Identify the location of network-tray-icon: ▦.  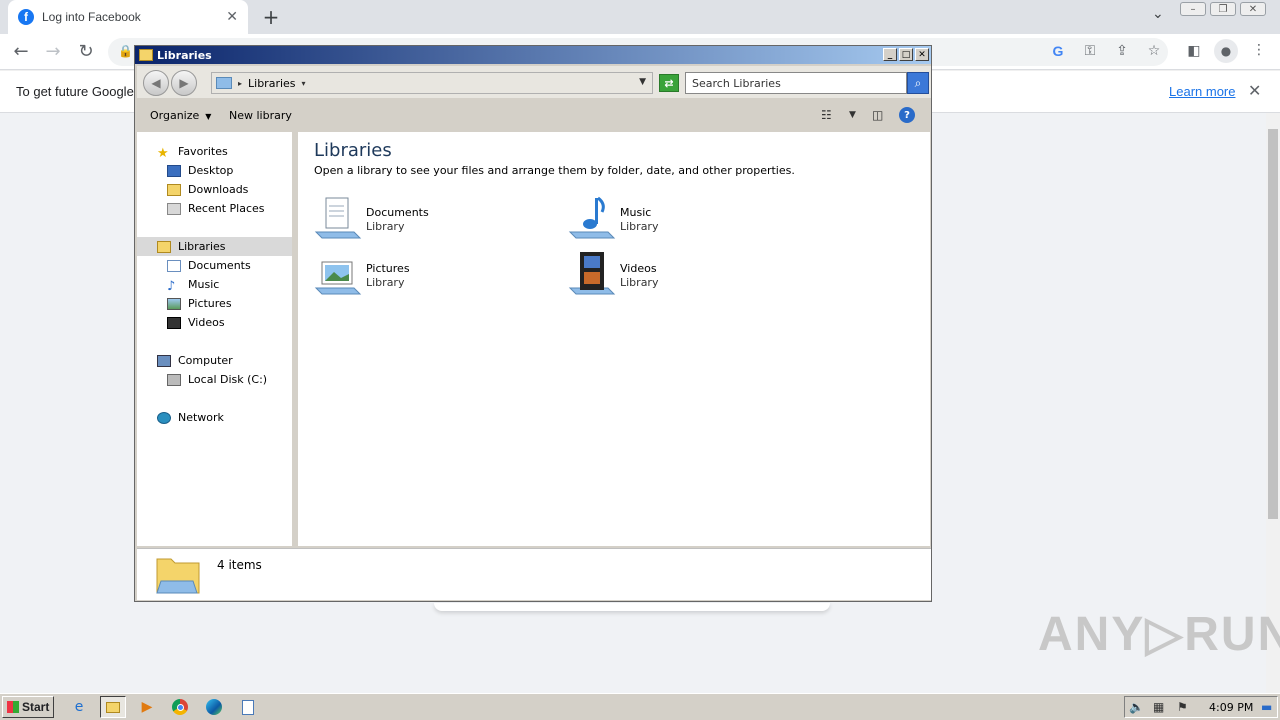
(1158, 707).